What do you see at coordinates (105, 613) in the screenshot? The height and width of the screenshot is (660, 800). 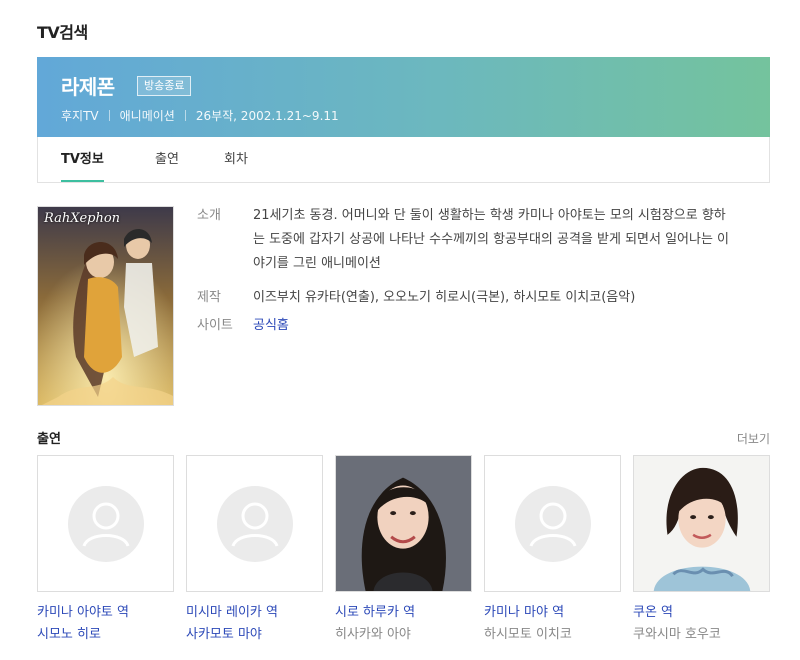 I see `cast-role: 카미나 아야토 역` at bounding box center [105, 613].